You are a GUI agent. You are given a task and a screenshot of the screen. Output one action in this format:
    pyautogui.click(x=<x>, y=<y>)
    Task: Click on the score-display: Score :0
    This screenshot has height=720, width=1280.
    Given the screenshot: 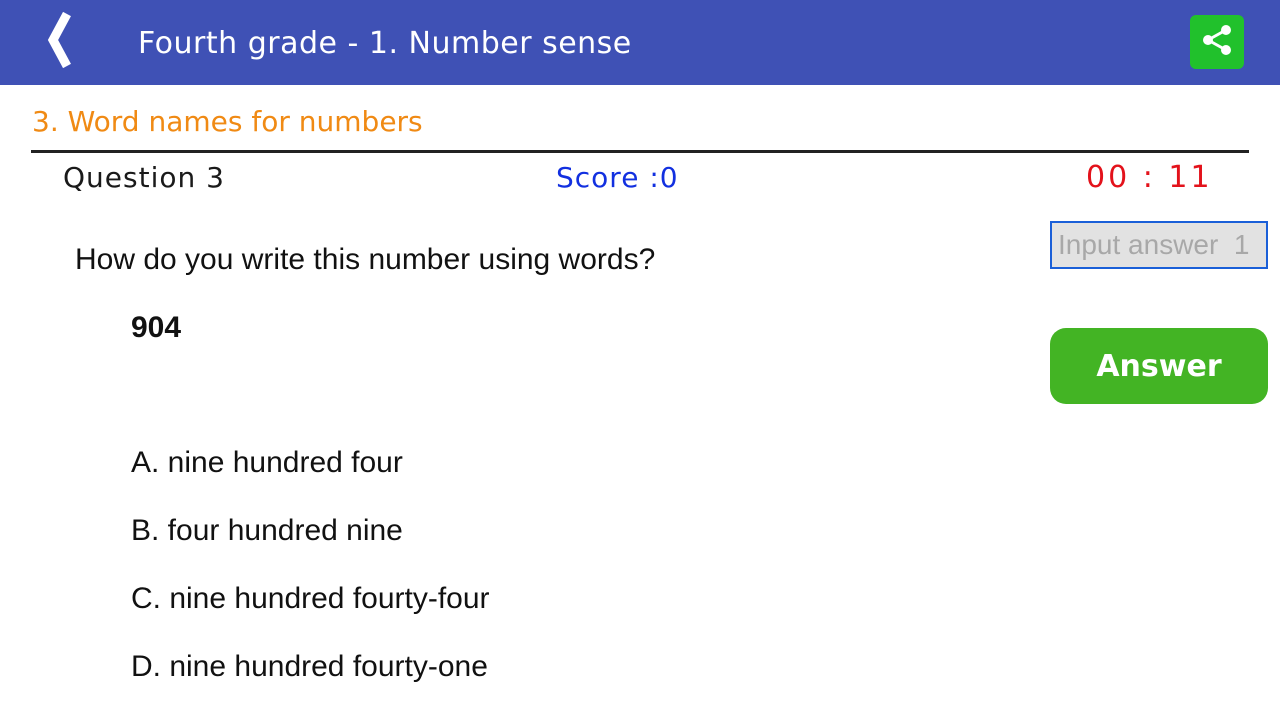 What is the action you would take?
    pyautogui.click(x=617, y=177)
    